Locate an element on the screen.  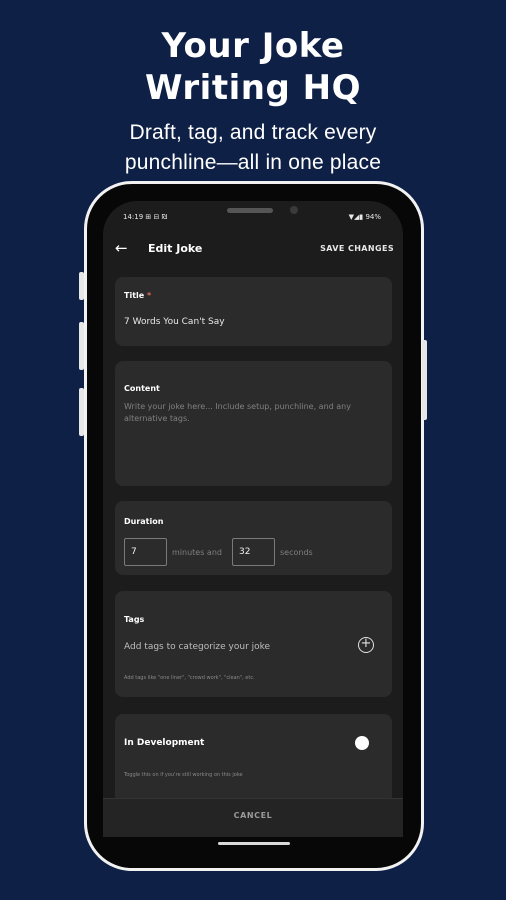
status-left: 14:19 ⊞ ⊟ ₪ is located at coordinates (145, 217).